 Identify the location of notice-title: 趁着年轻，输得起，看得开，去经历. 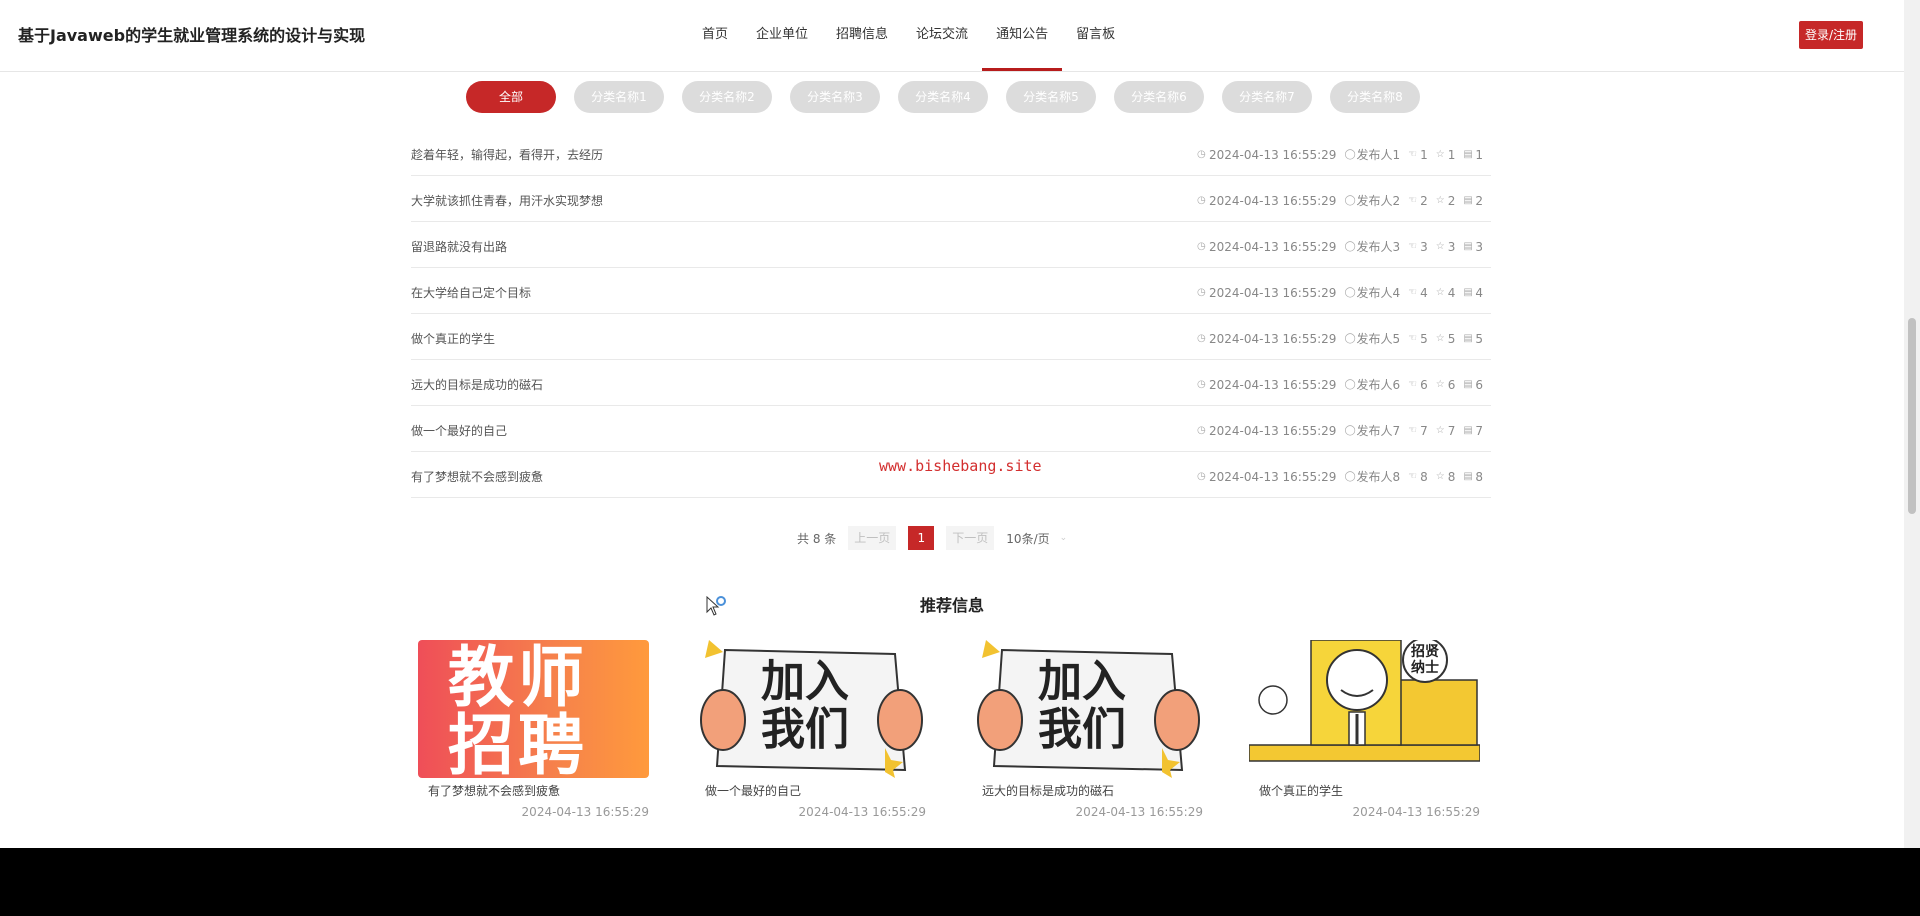
(507, 154).